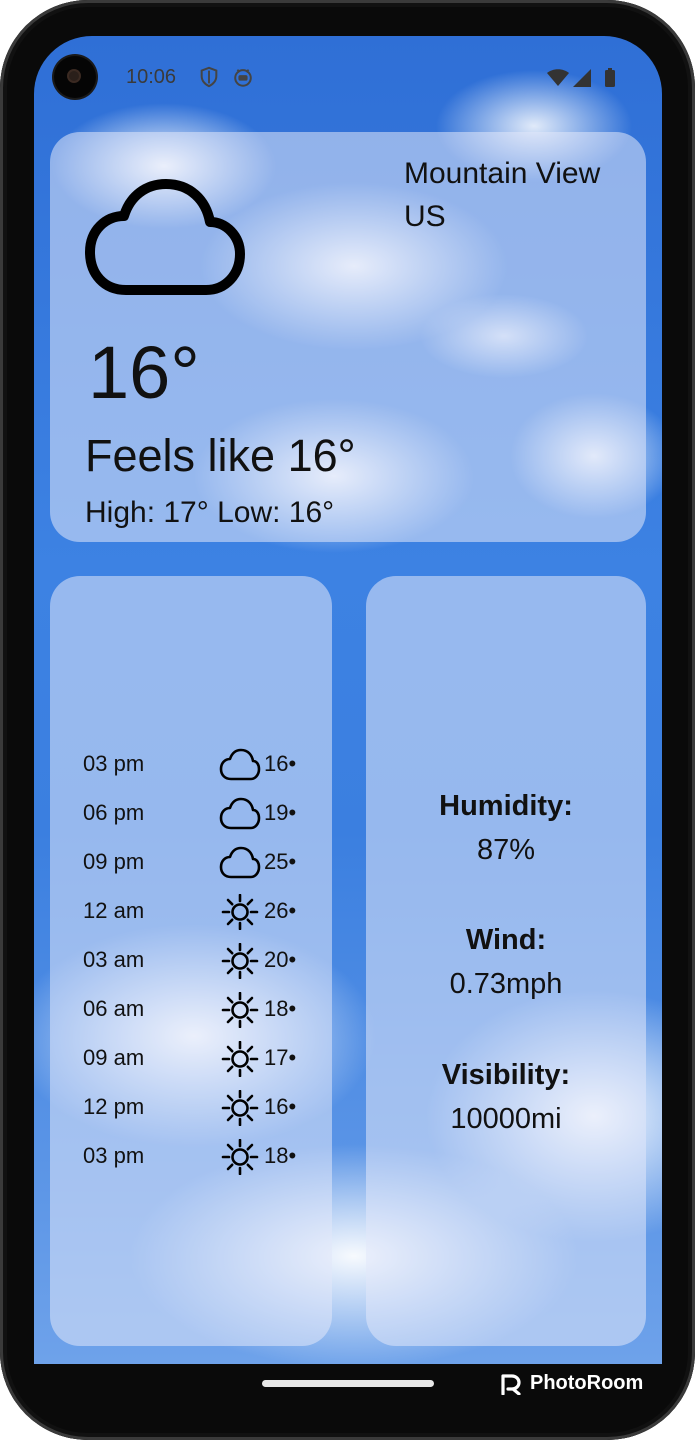 The height and width of the screenshot is (1440, 695). Describe the element at coordinates (506, 940) in the screenshot. I see `wind-label: Wind:` at that location.